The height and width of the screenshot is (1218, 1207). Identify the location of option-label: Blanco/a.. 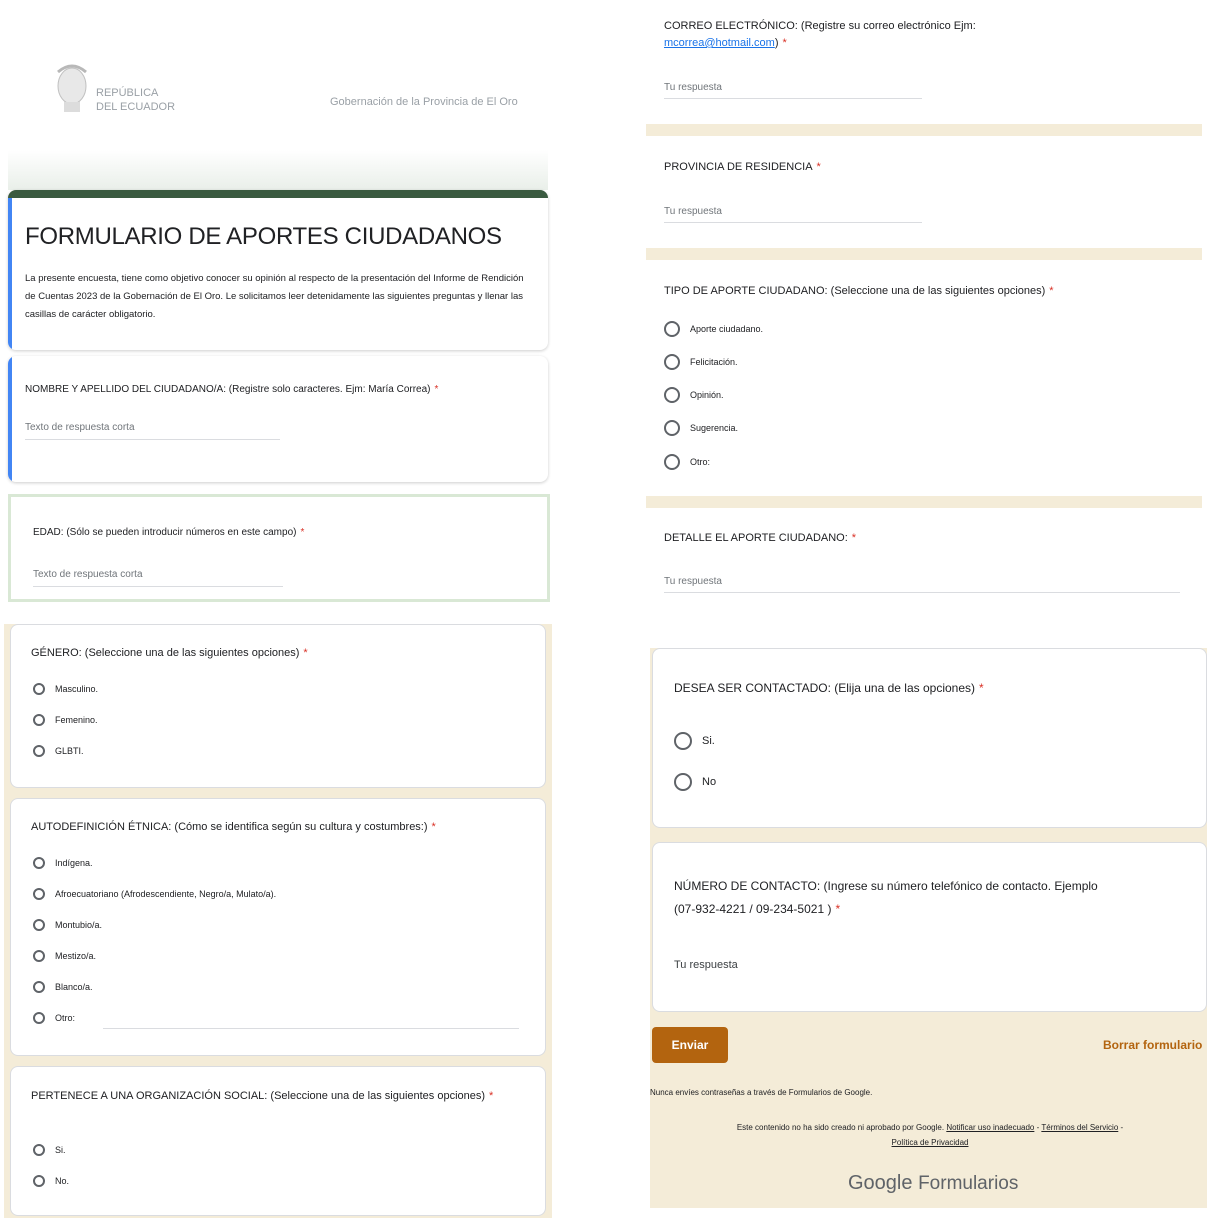
(74, 987).